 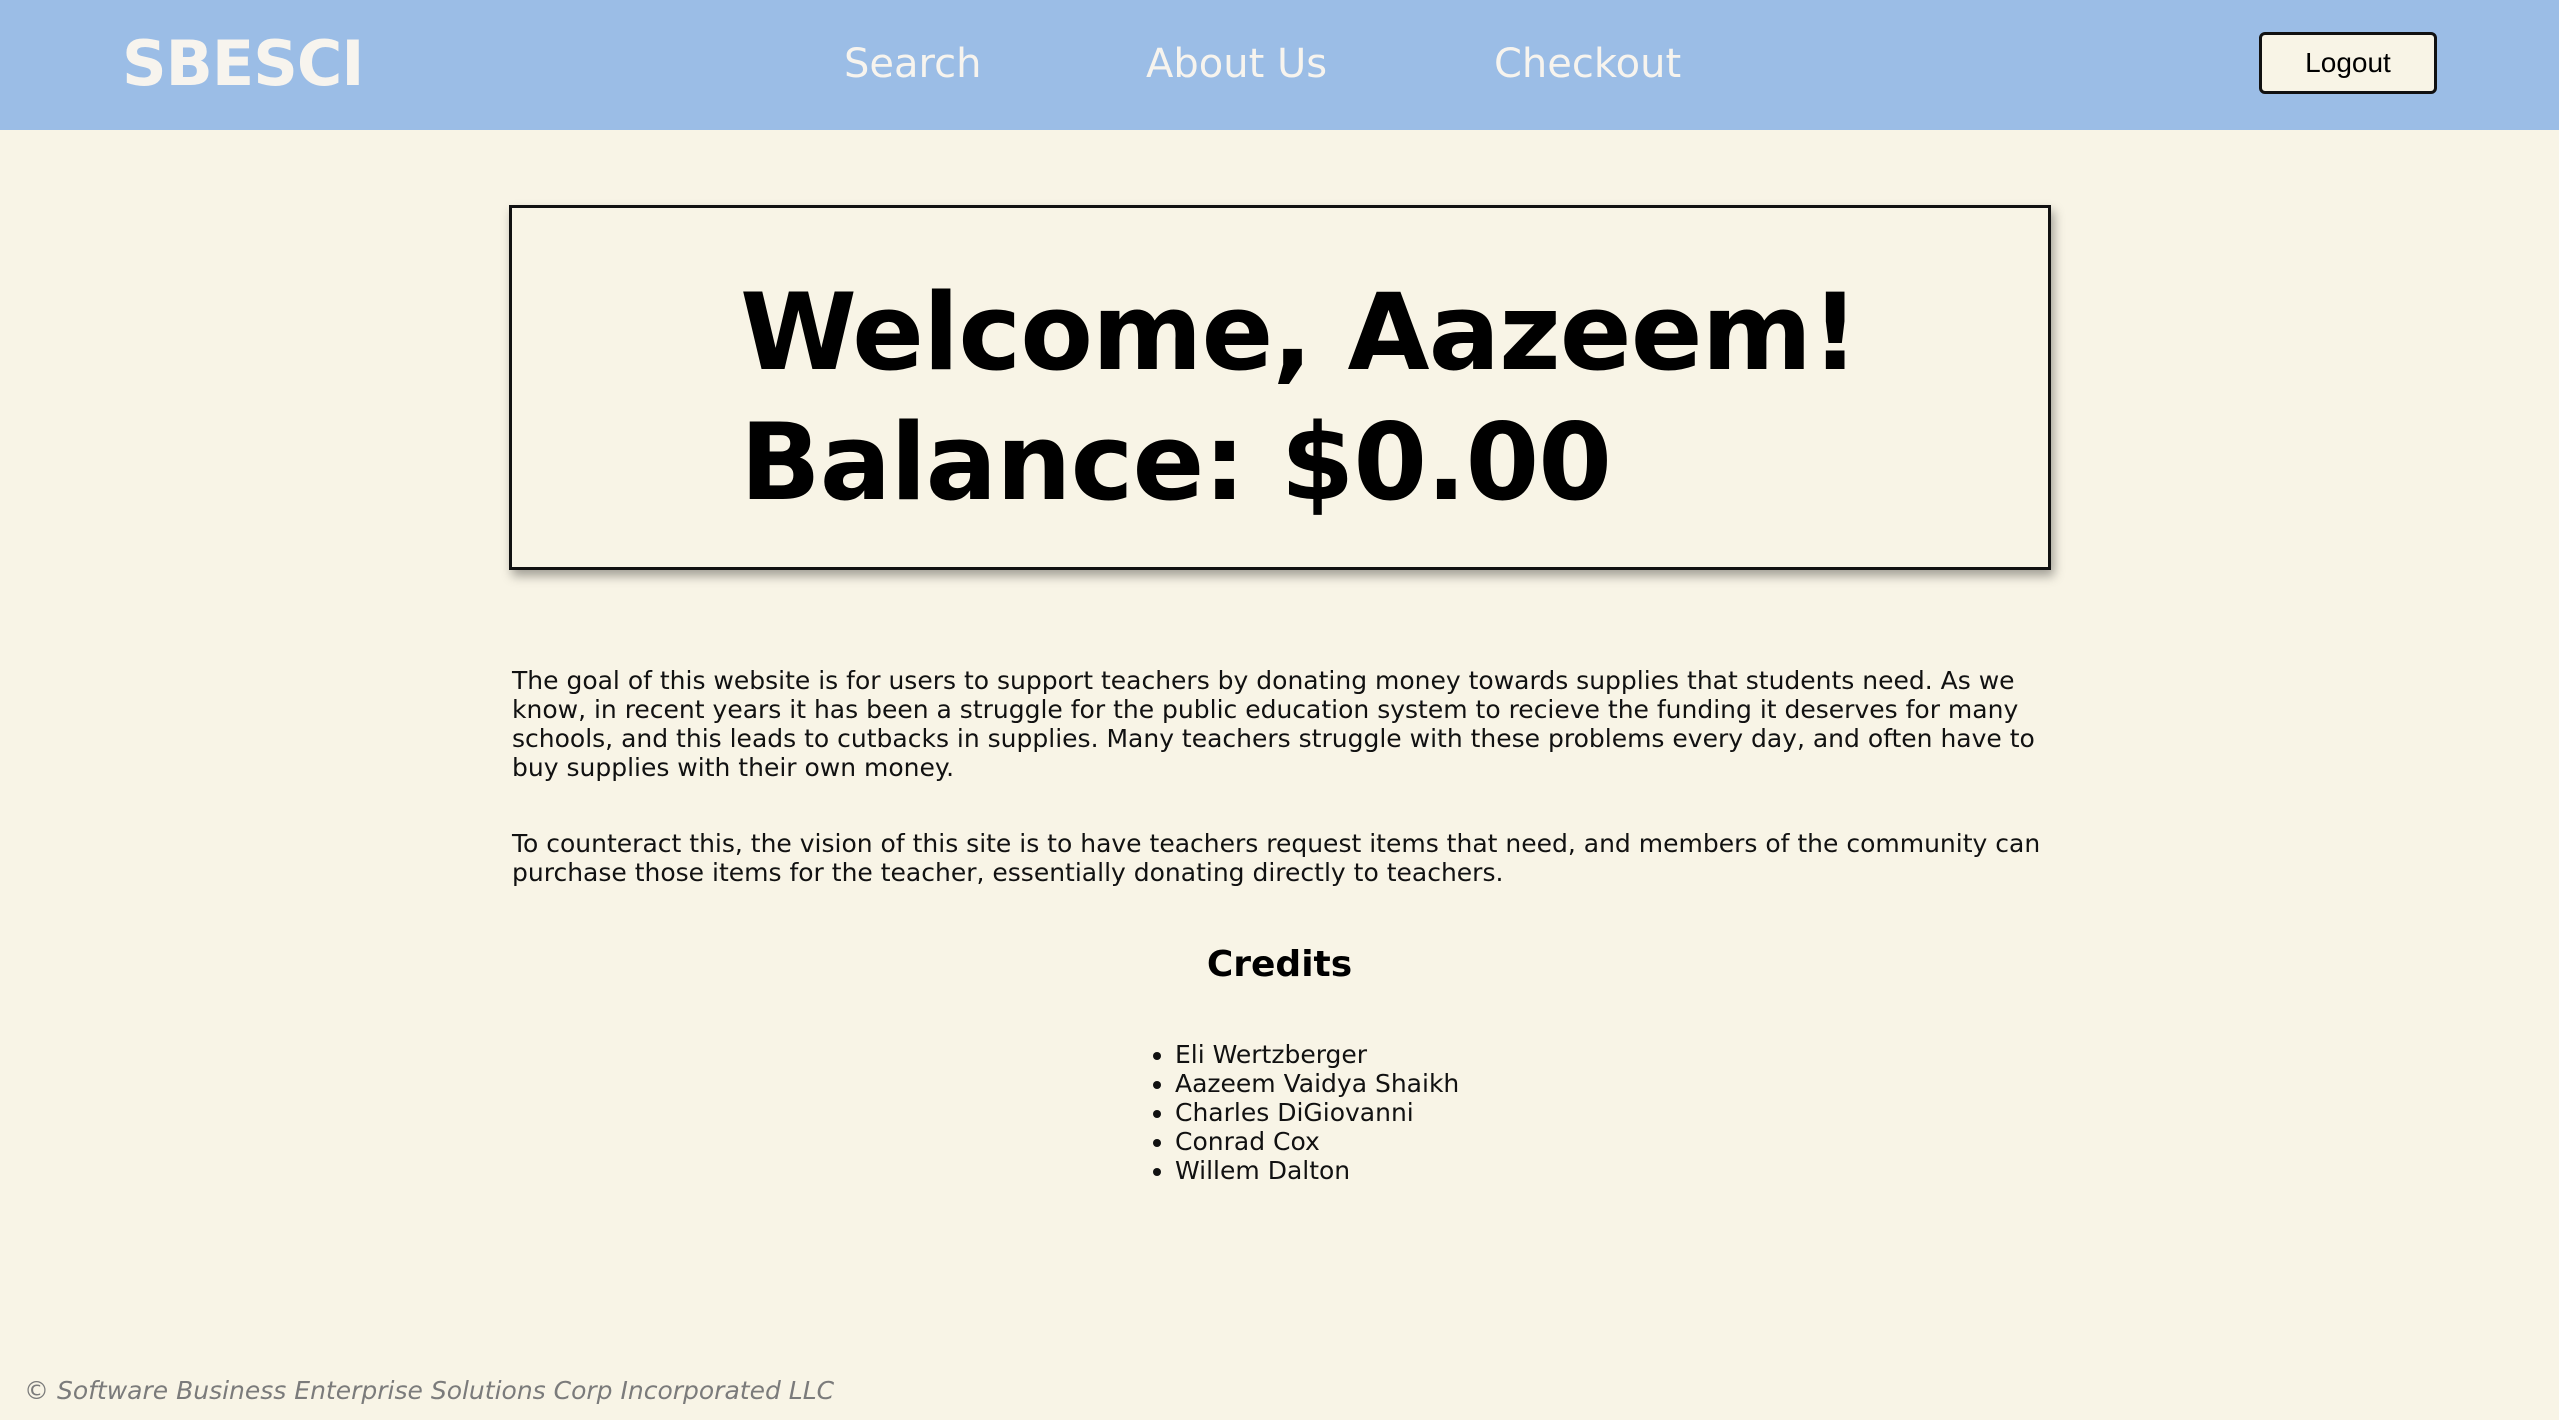 What do you see at coordinates (1176, 462) in the screenshot?
I see `balance-heading: Balance: $0.00` at bounding box center [1176, 462].